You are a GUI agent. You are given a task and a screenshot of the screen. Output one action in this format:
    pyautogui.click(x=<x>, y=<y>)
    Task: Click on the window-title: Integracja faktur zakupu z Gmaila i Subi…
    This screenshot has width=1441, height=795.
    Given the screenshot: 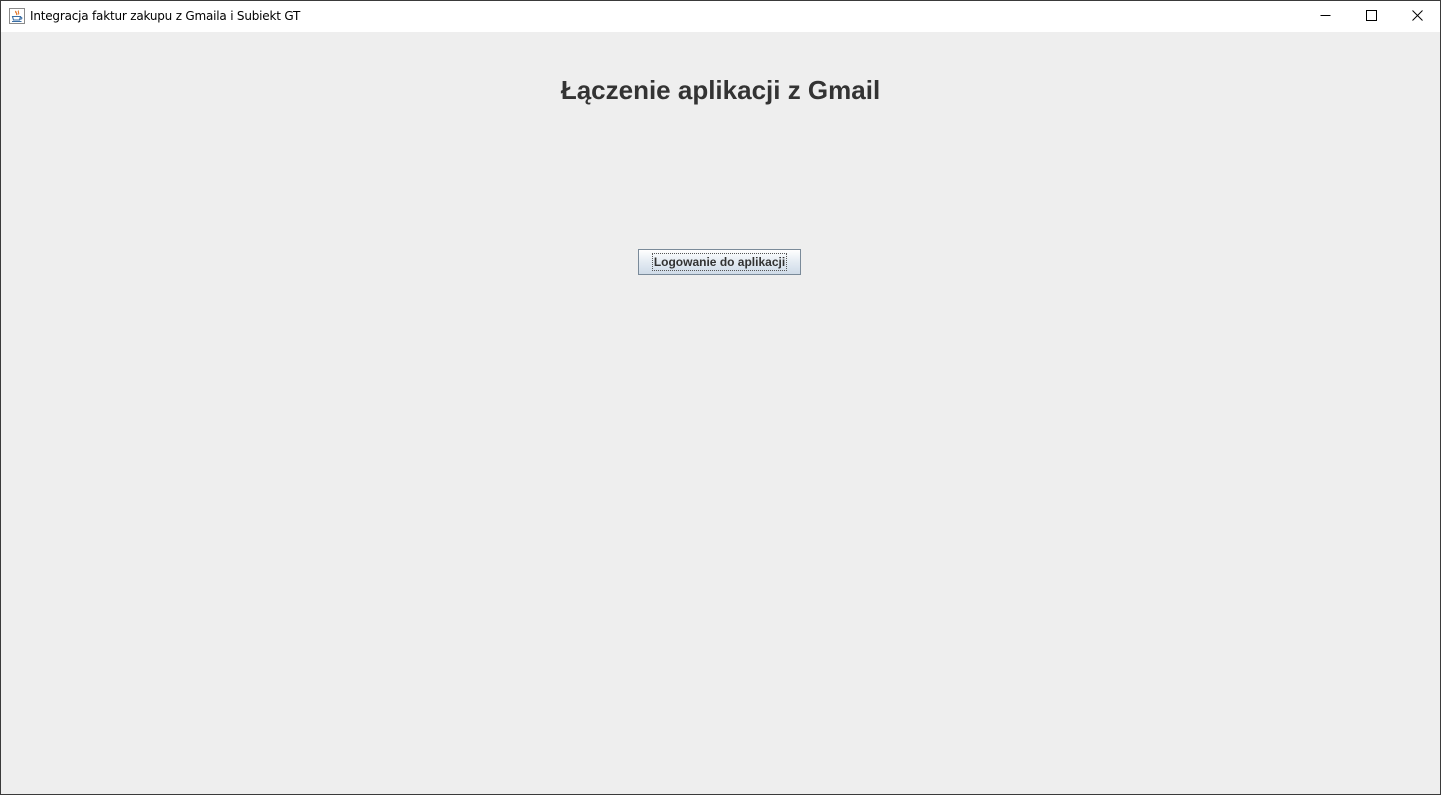 What is the action you would take?
    pyautogui.click(x=165, y=16)
    